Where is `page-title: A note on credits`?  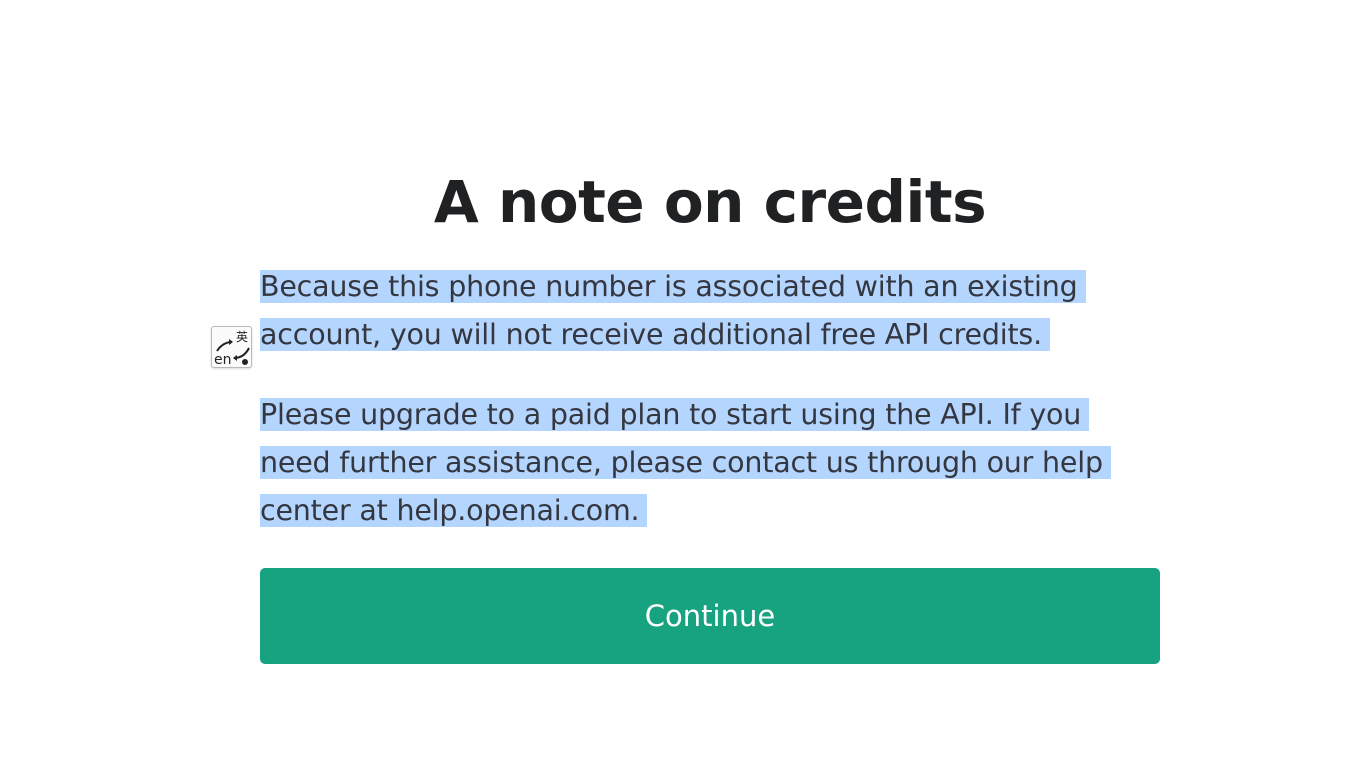 page-title: A note on credits is located at coordinates (710, 202).